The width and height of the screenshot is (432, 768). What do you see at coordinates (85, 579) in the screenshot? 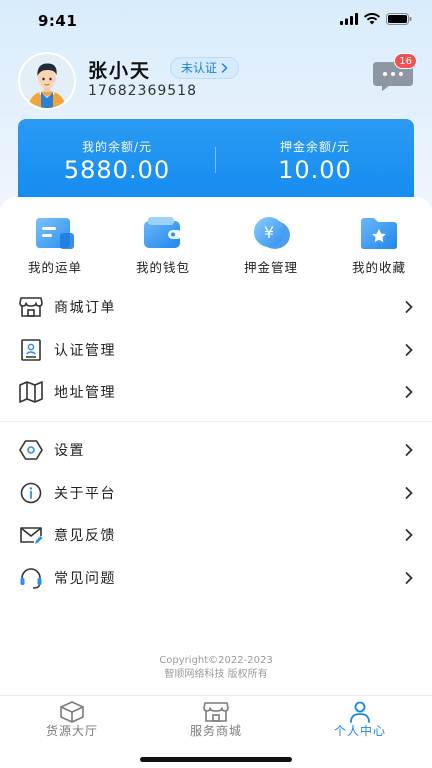
I see `menu-label: 常见问题` at bounding box center [85, 579].